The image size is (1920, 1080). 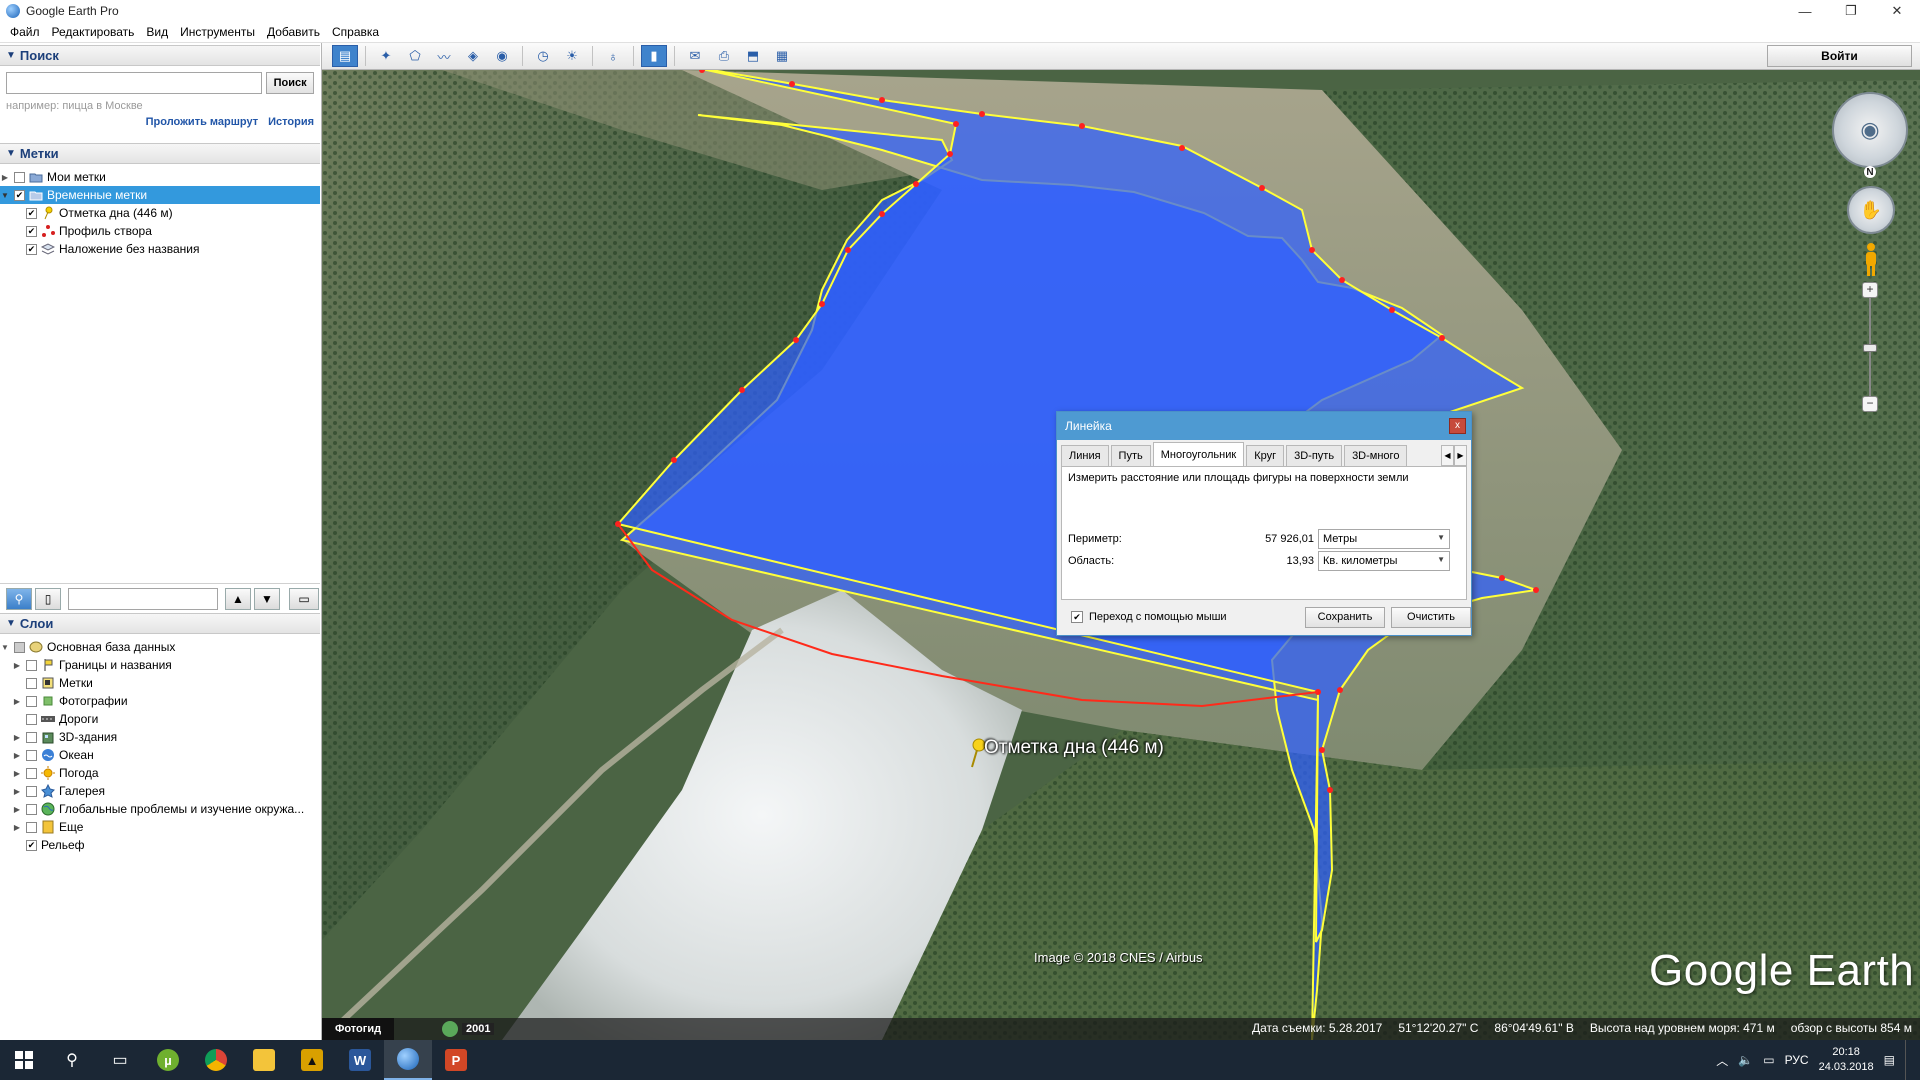 I want to click on utorrent-icon: µ, so click(x=168, y=1060).